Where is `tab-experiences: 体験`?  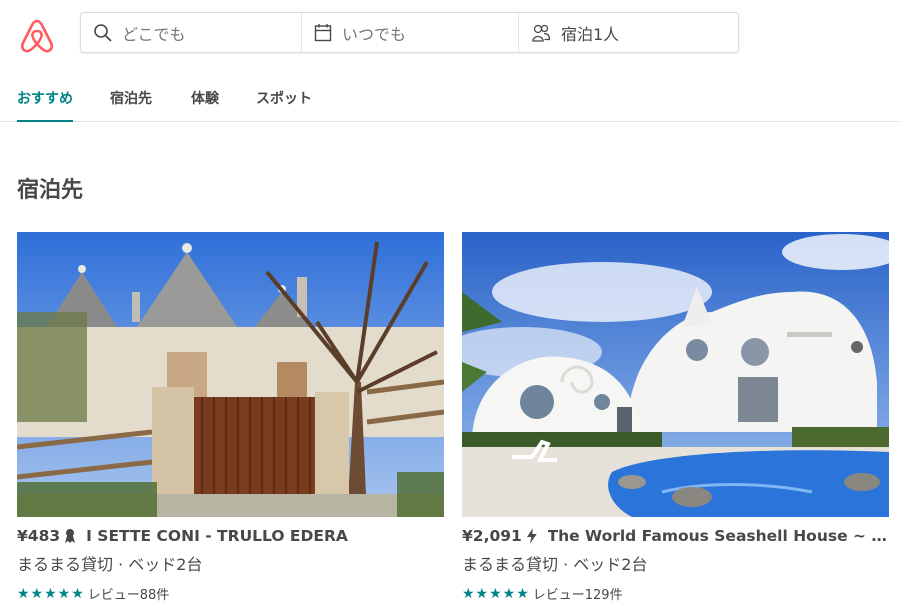
tab-experiences: 体験 is located at coordinates (205, 105).